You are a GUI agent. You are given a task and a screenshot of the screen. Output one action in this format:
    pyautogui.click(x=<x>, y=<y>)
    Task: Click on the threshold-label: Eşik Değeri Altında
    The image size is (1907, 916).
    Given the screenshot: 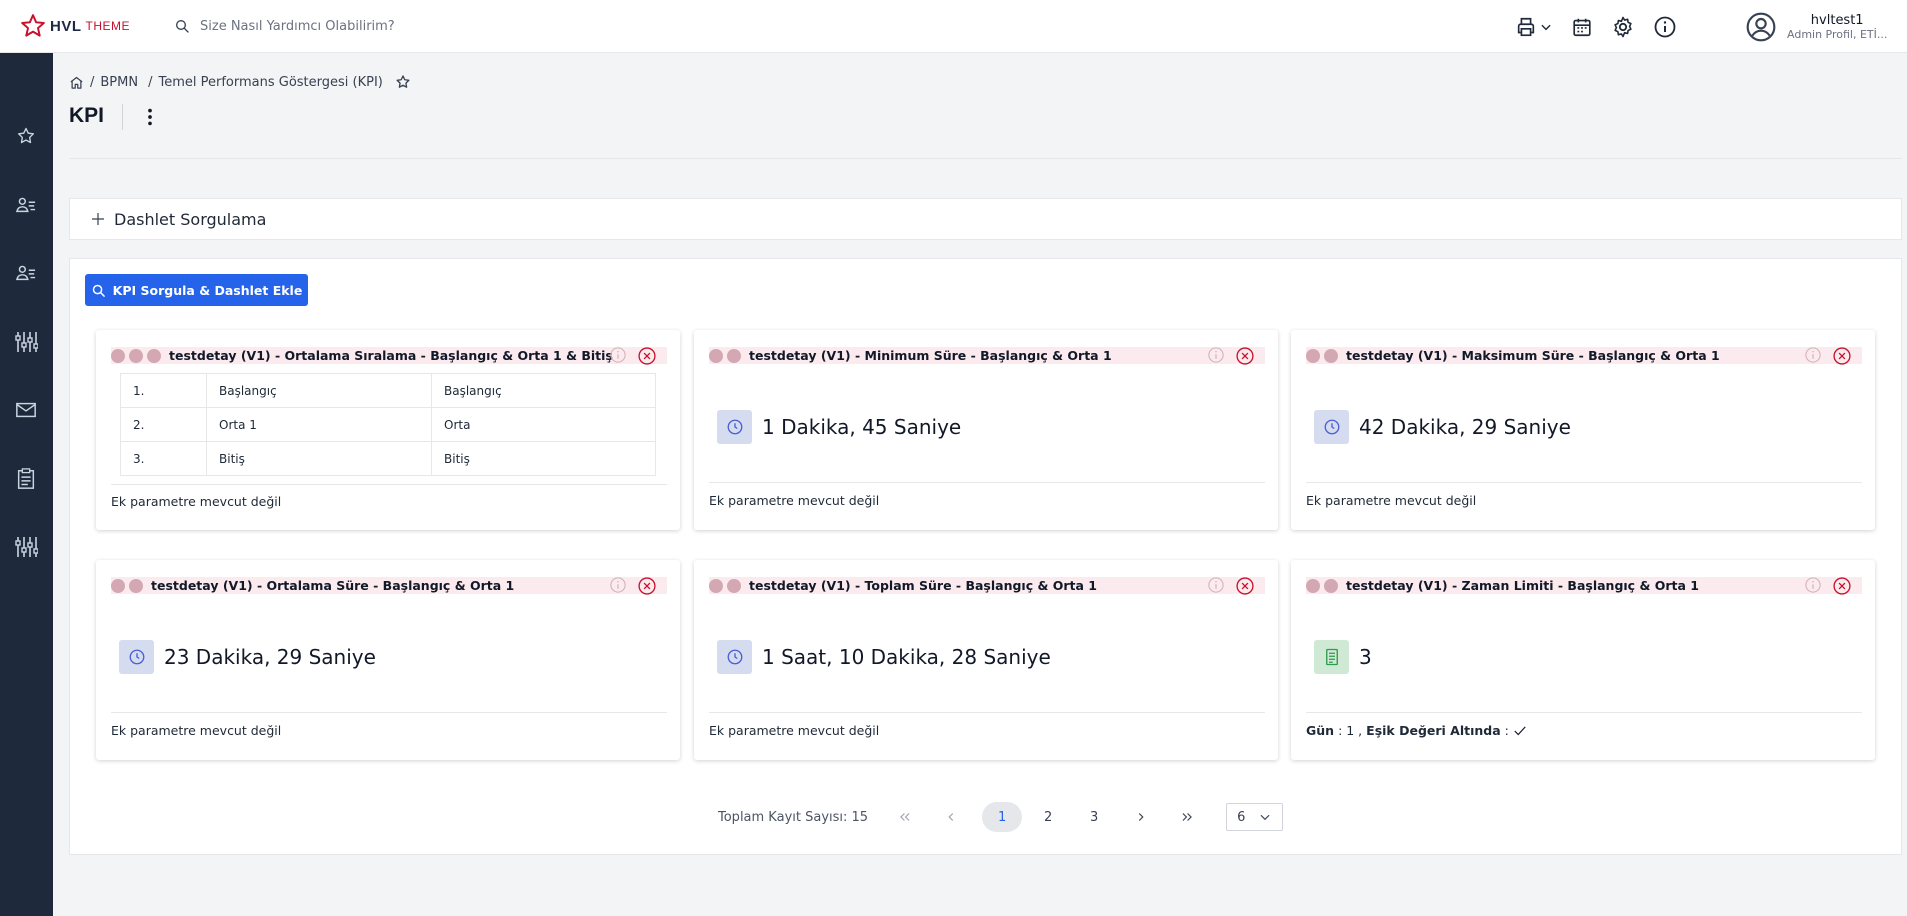 What is the action you would take?
    pyautogui.click(x=1433, y=730)
    